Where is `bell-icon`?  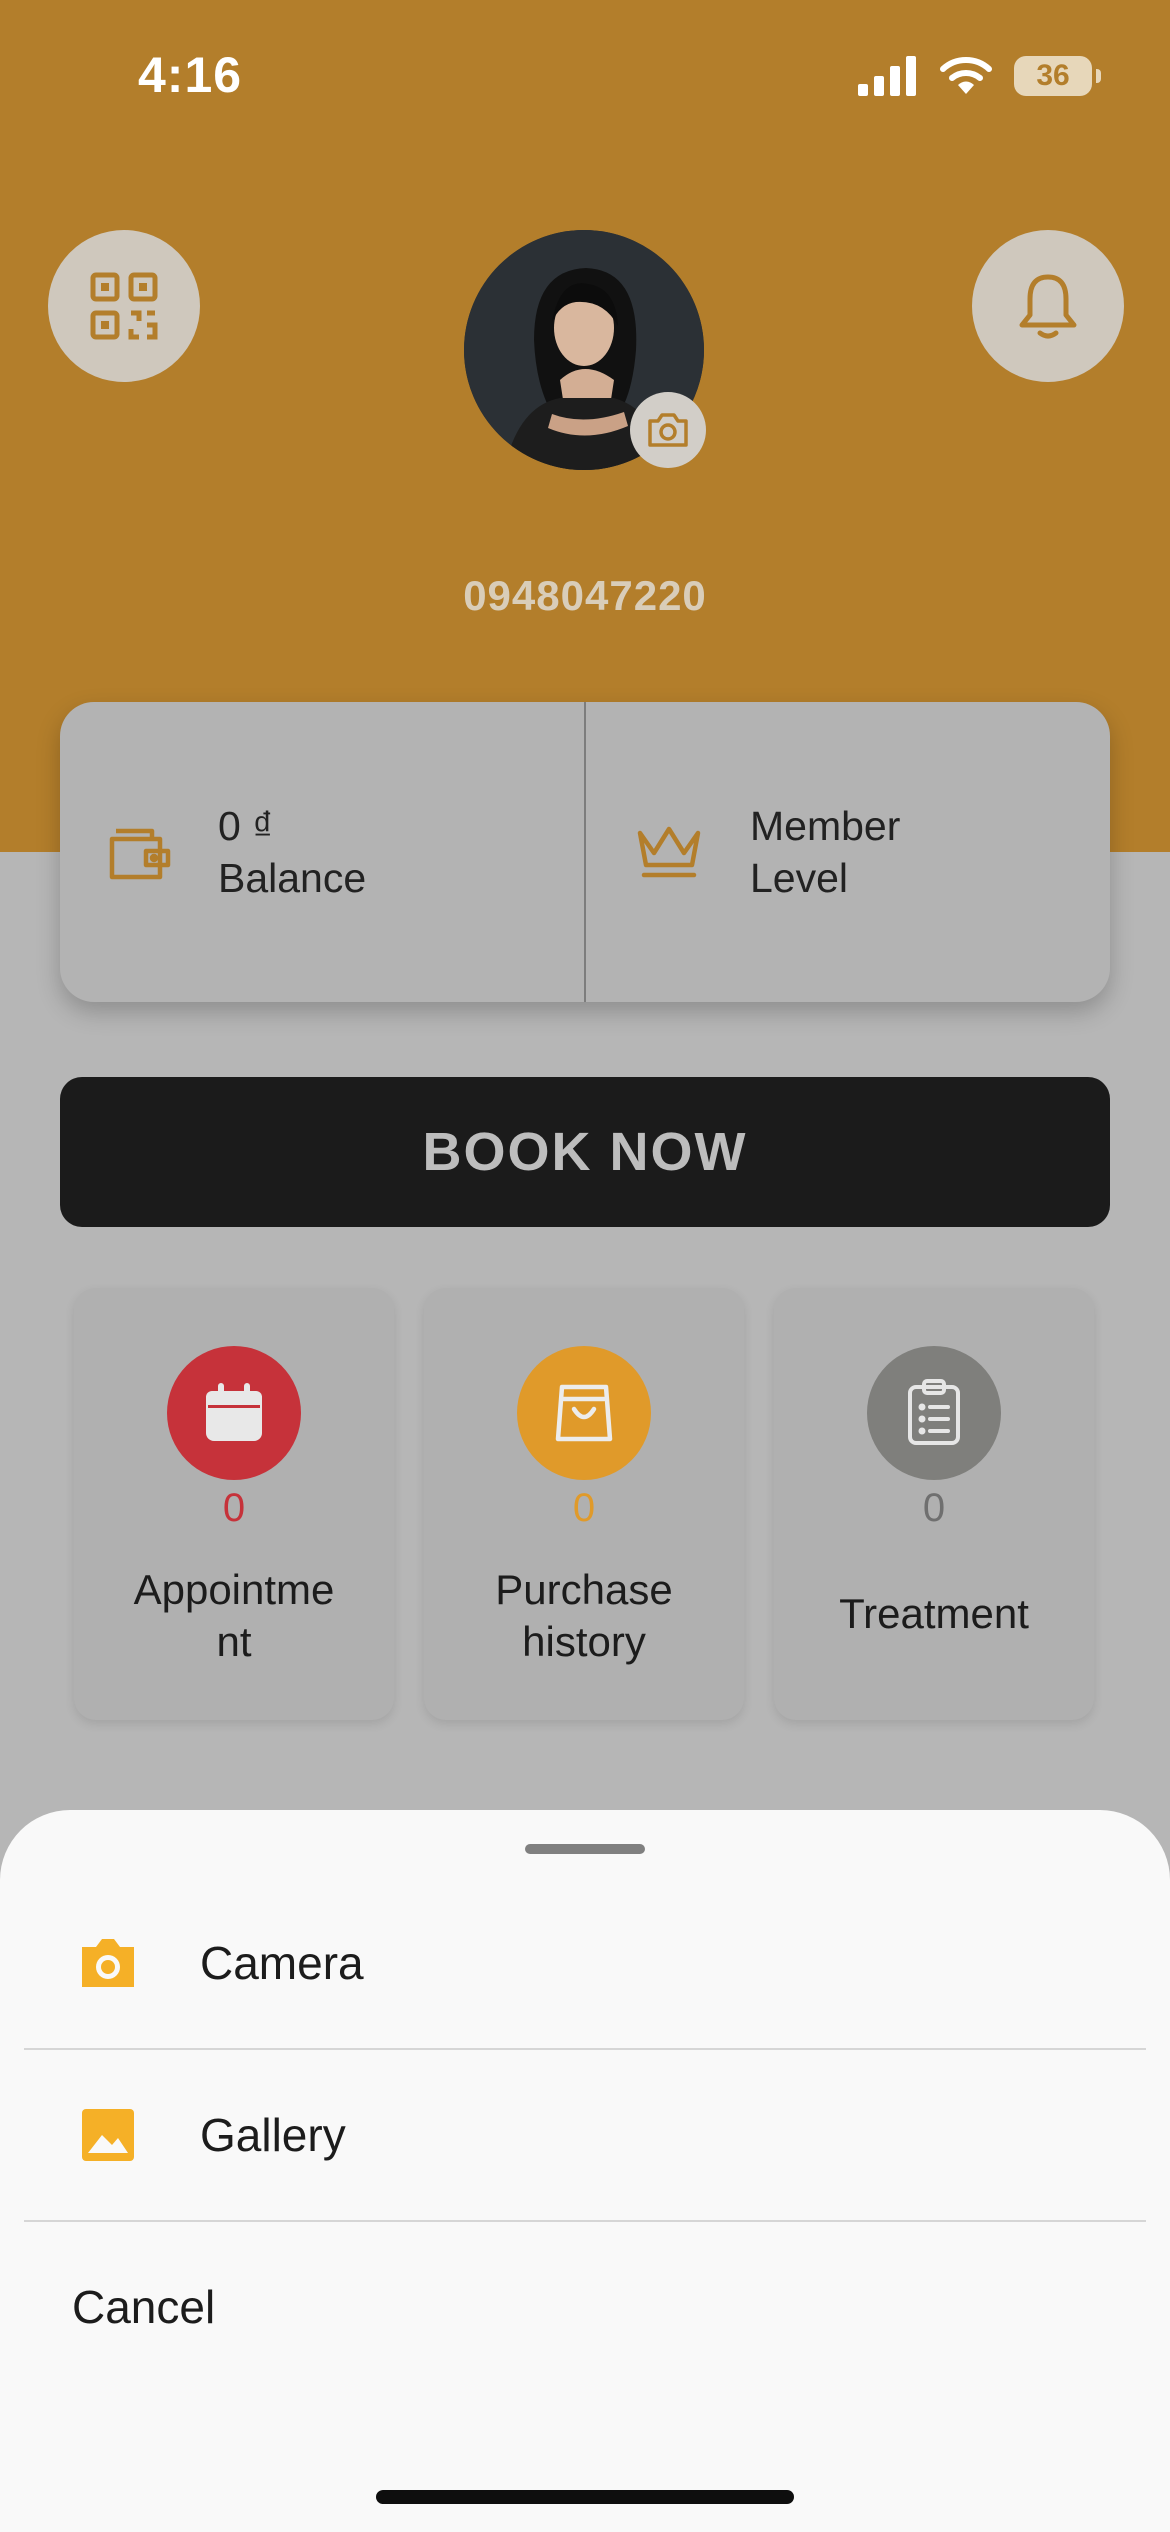 bell-icon is located at coordinates (1048, 306).